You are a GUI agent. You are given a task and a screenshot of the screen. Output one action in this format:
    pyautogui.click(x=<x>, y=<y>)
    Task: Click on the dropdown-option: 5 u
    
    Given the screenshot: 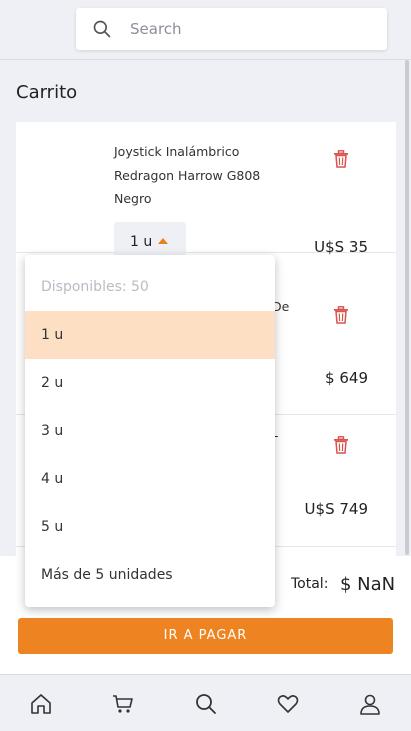 What is the action you would take?
    pyautogui.click(x=150, y=527)
    